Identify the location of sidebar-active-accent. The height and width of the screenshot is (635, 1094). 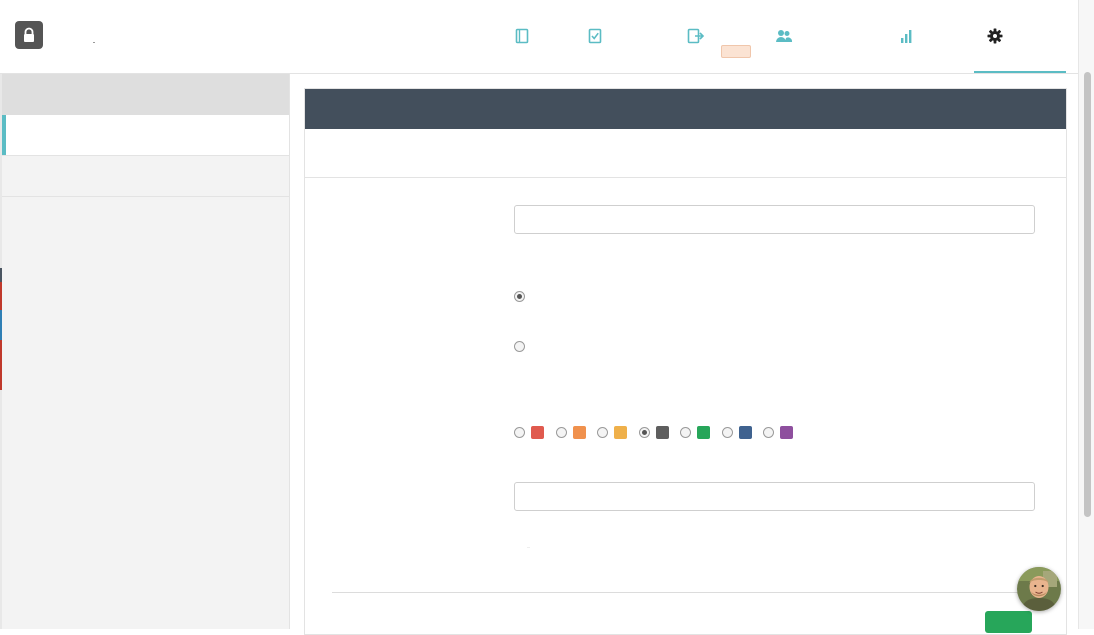
(4, 135).